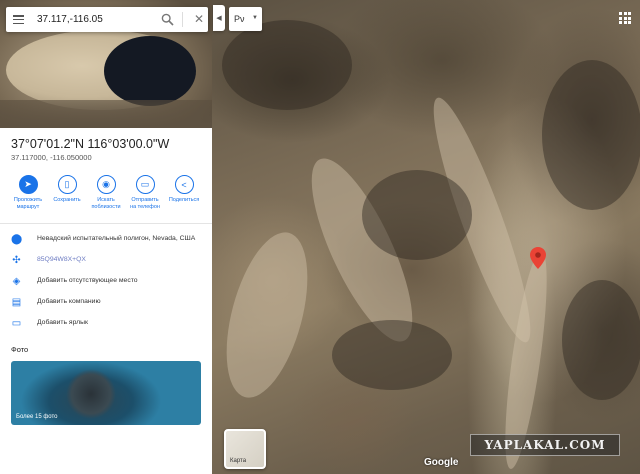 The image size is (640, 474). What do you see at coordinates (69, 301) in the screenshot?
I see `add-business-text: Добавить компанию` at bounding box center [69, 301].